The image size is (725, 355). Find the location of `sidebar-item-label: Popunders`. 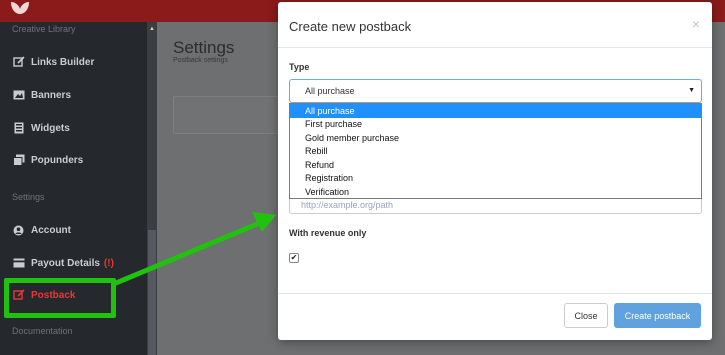

sidebar-item-label: Popunders is located at coordinates (57, 160).